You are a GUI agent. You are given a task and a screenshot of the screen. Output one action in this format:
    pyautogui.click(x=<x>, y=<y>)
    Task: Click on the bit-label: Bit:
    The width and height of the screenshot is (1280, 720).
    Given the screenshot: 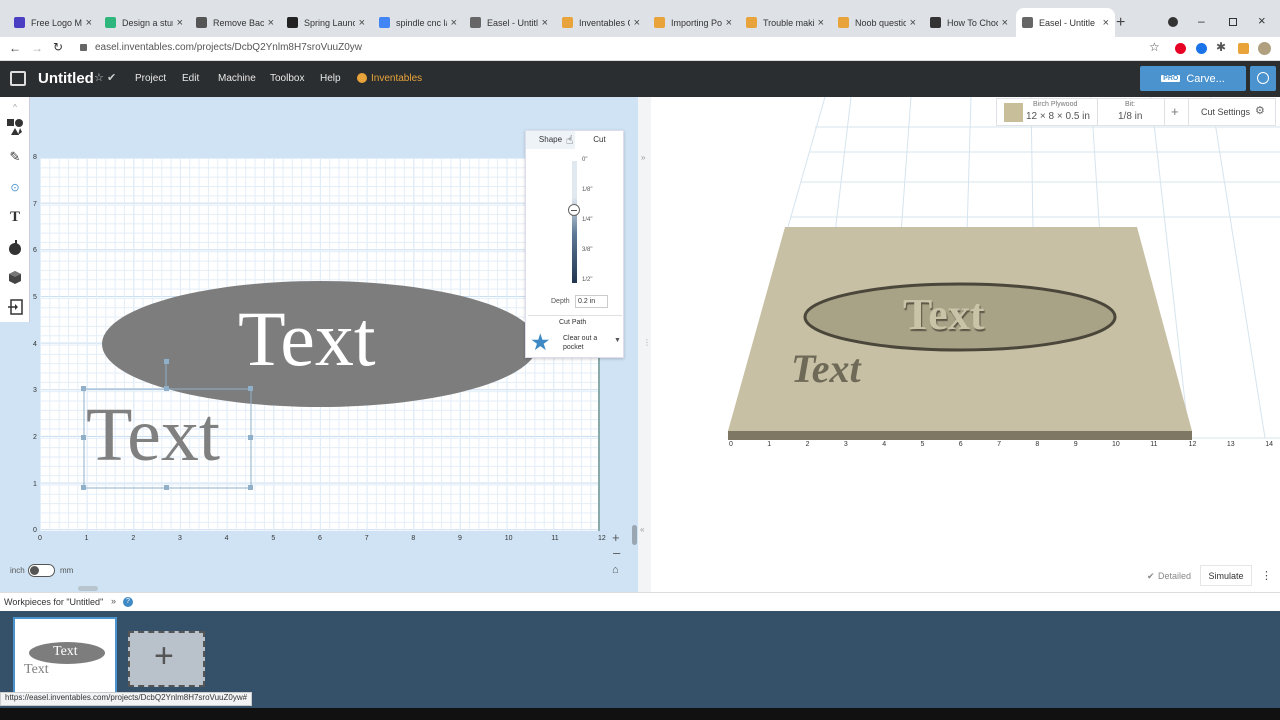 What is the action you would take?
    pyautogui.click(x=1130, y=104)
    